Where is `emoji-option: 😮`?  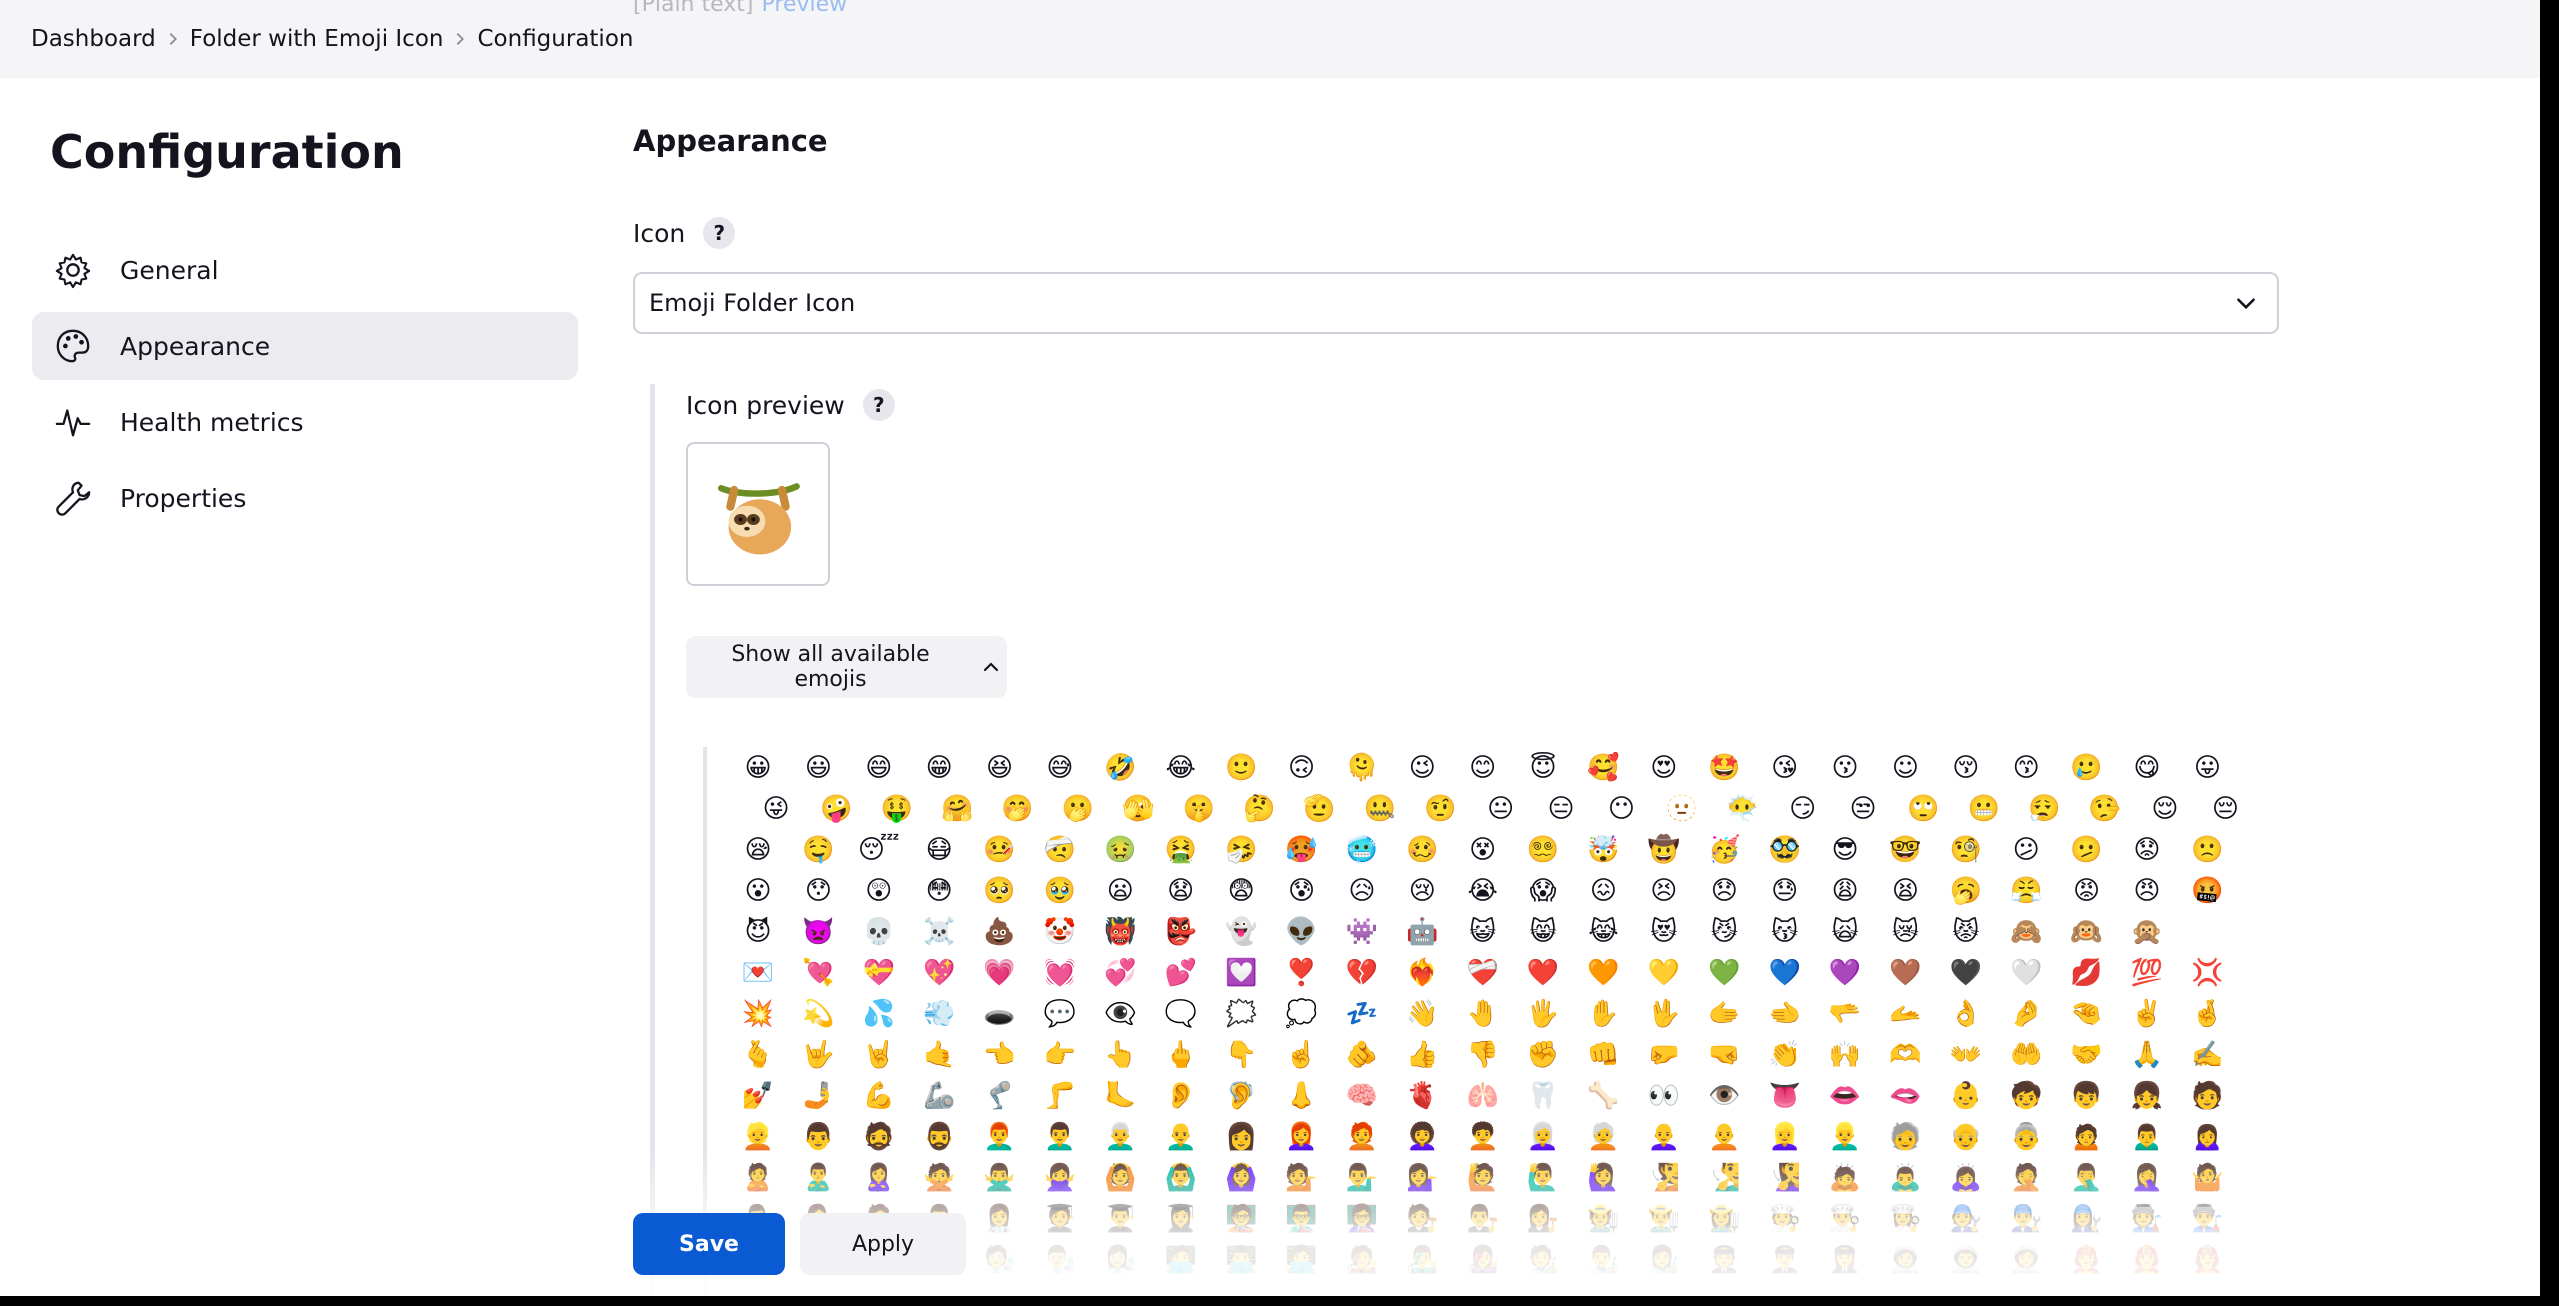 emoji-option: 😮 is located at coordinates (758, 891).